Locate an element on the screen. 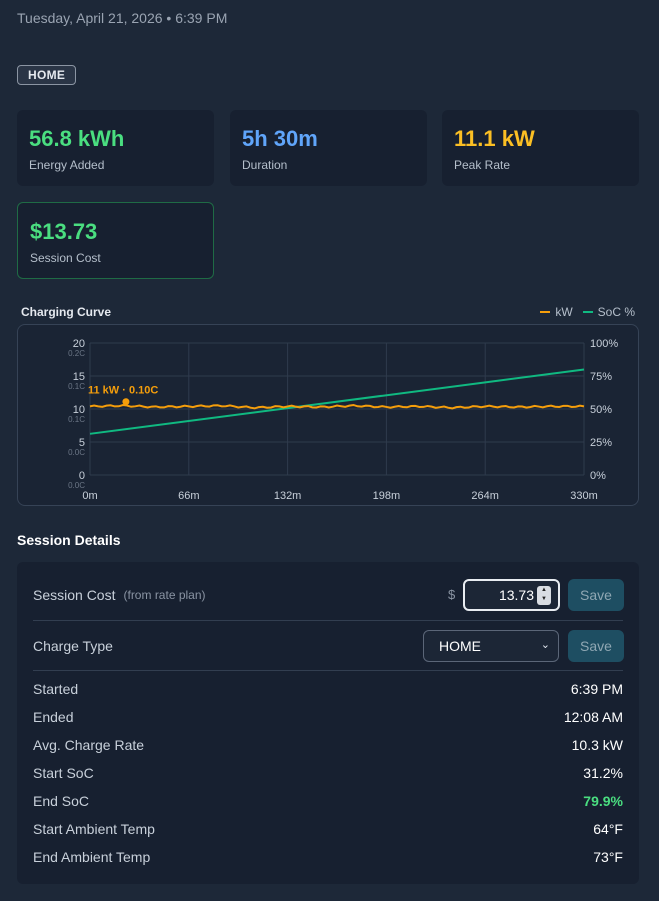 Image resolution: width=659 pixels, height=901 pixels. y-right-tick-label: 50% is located at coordinates (601, 410).